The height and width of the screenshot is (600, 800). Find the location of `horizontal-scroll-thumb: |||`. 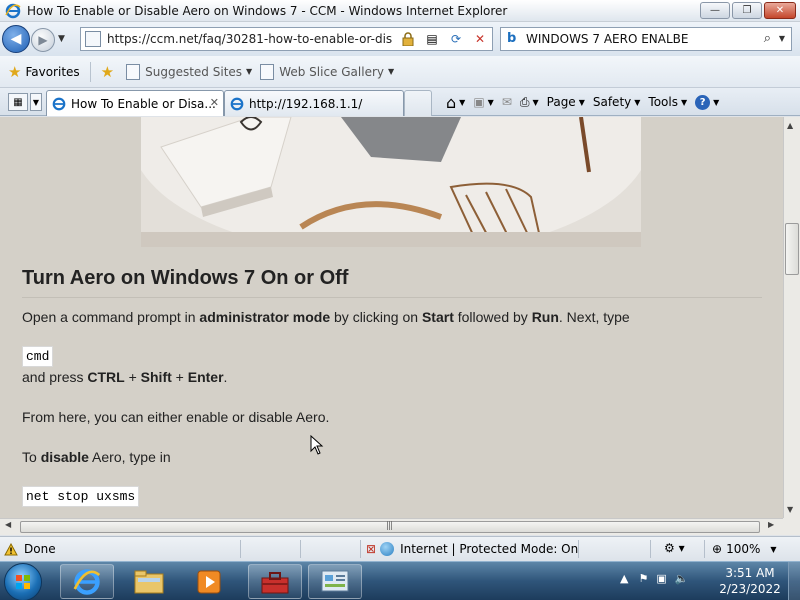

horizontal-scroll-thumb: ||| is located at coordinates (390, 527).